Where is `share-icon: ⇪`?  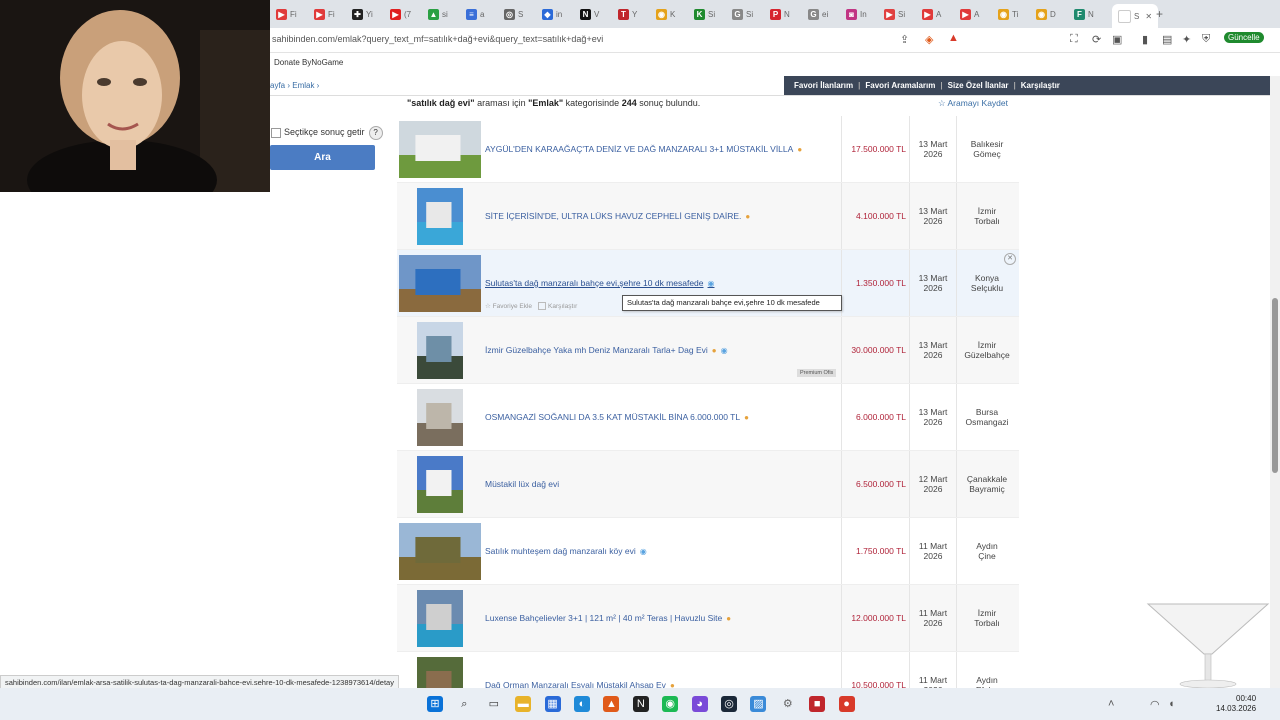 share-icon: ⇪ is located at coordinates (904, 39).